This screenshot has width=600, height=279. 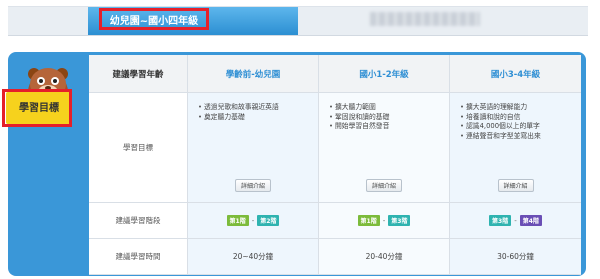 I want to click on time-cell-grade-1-2: 20-40分鐘, so click(x=384, y=257).